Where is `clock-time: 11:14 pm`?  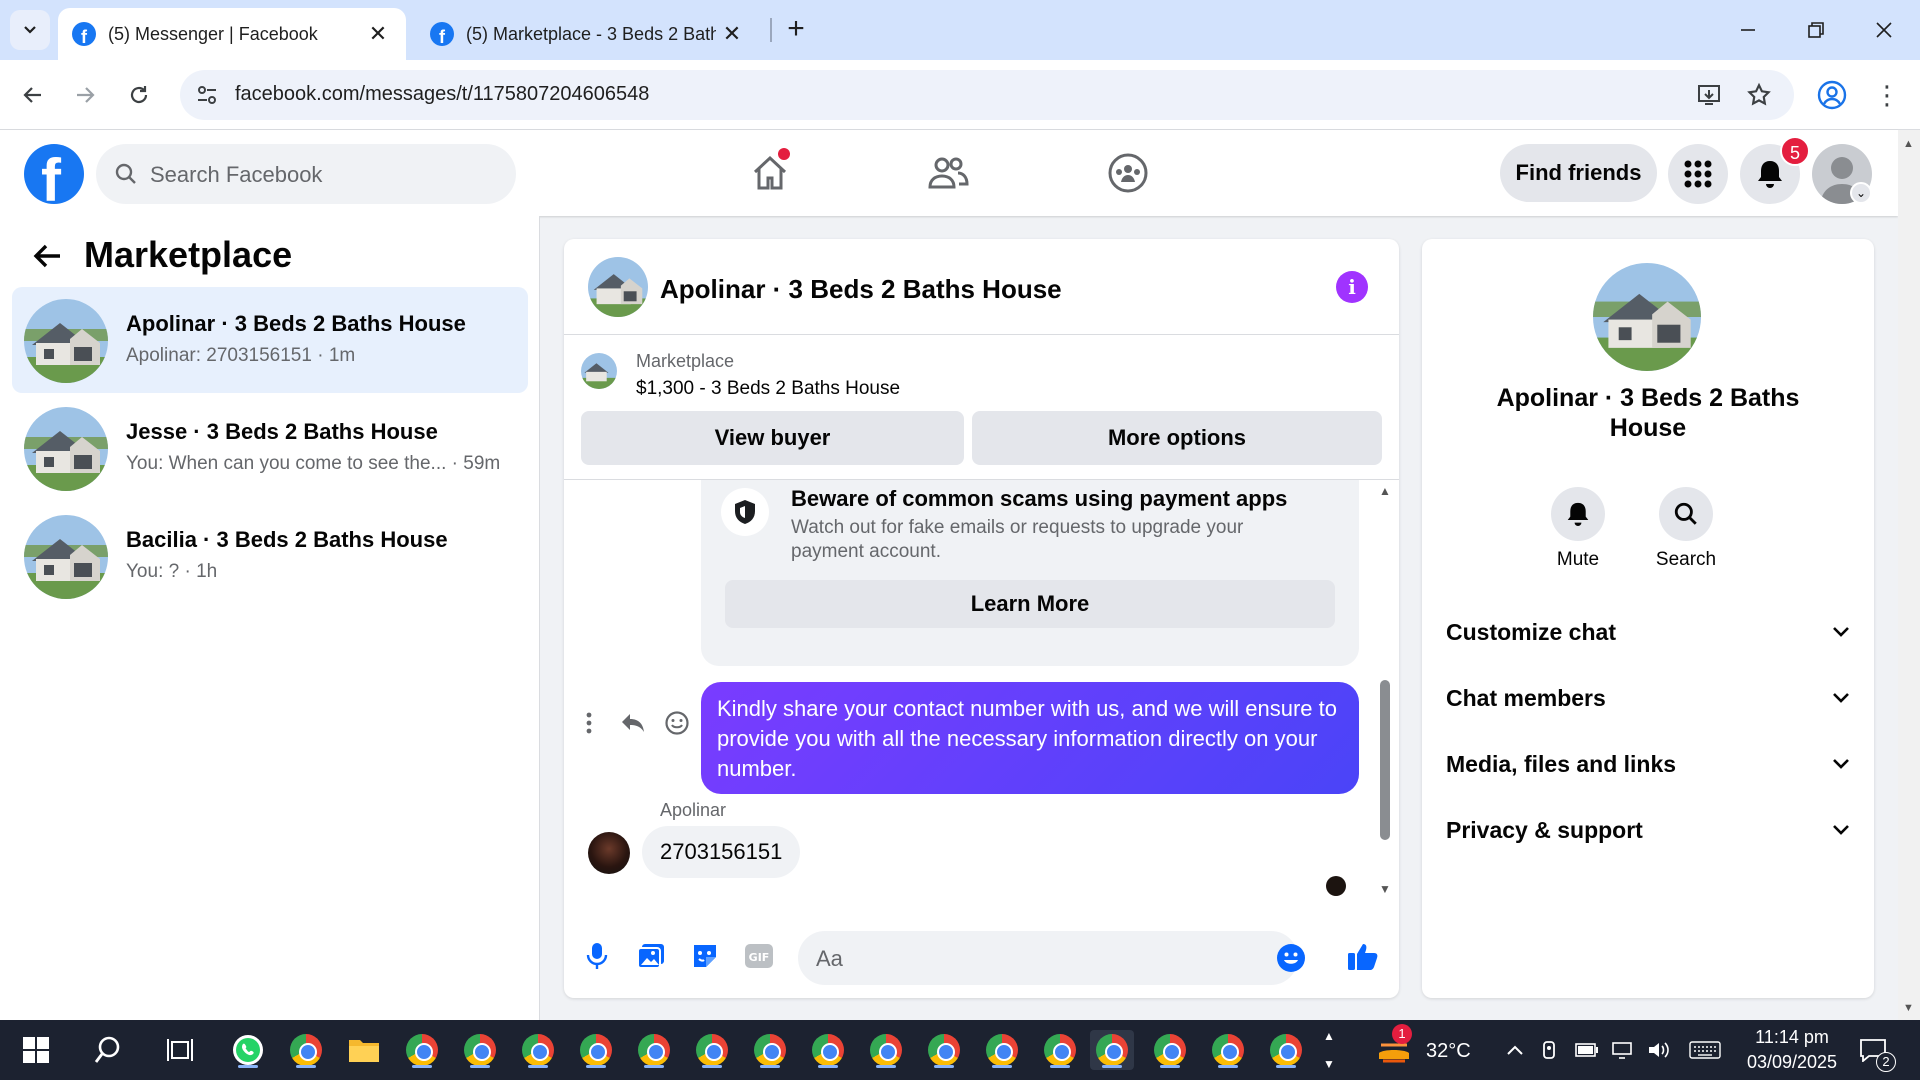
clock-time: 11:14 pm is located at coordinates (1792, 1037).